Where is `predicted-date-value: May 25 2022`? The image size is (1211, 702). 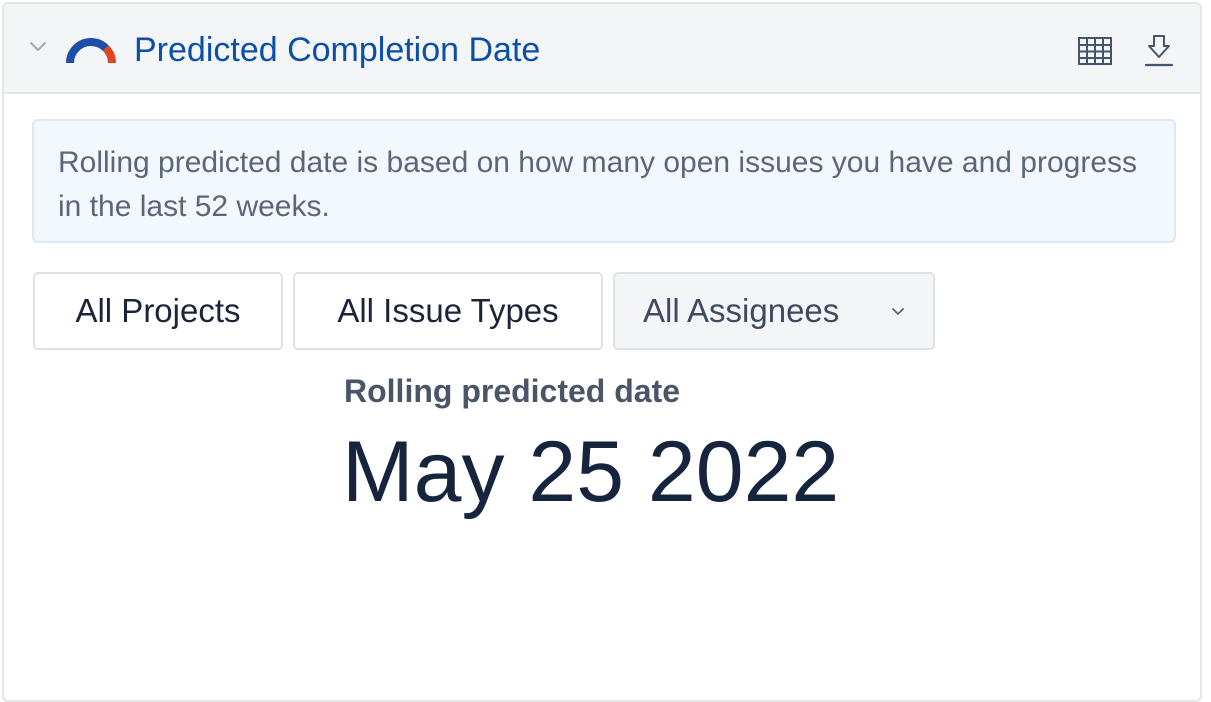
predicted-date-value: May 25 2022 is located at coordinates (591, 472).